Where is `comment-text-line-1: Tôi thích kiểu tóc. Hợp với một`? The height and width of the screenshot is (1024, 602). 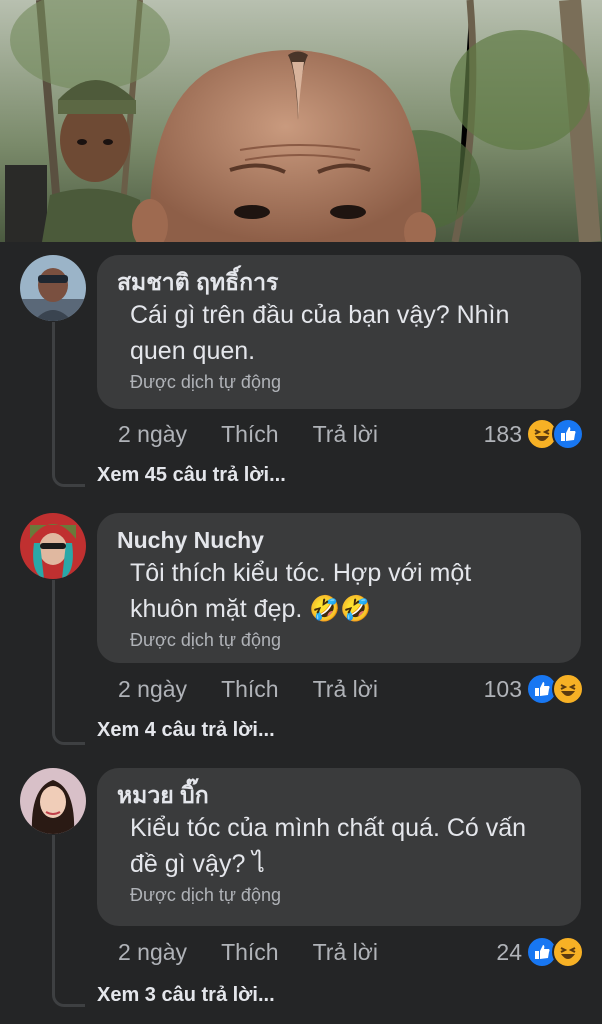
comment-text-line-1: Tôi thích kiểu tóc. Hợp với một is located at coordinates (301, 573).